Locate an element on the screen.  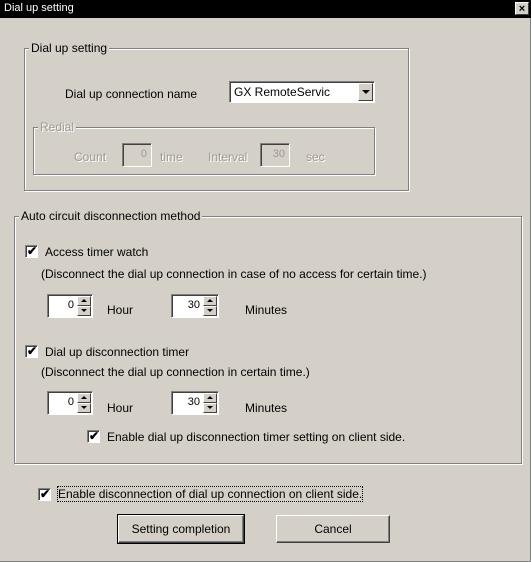
disconnection-timer-minutes-spinner: 30 is located at coordinates (195, 403).